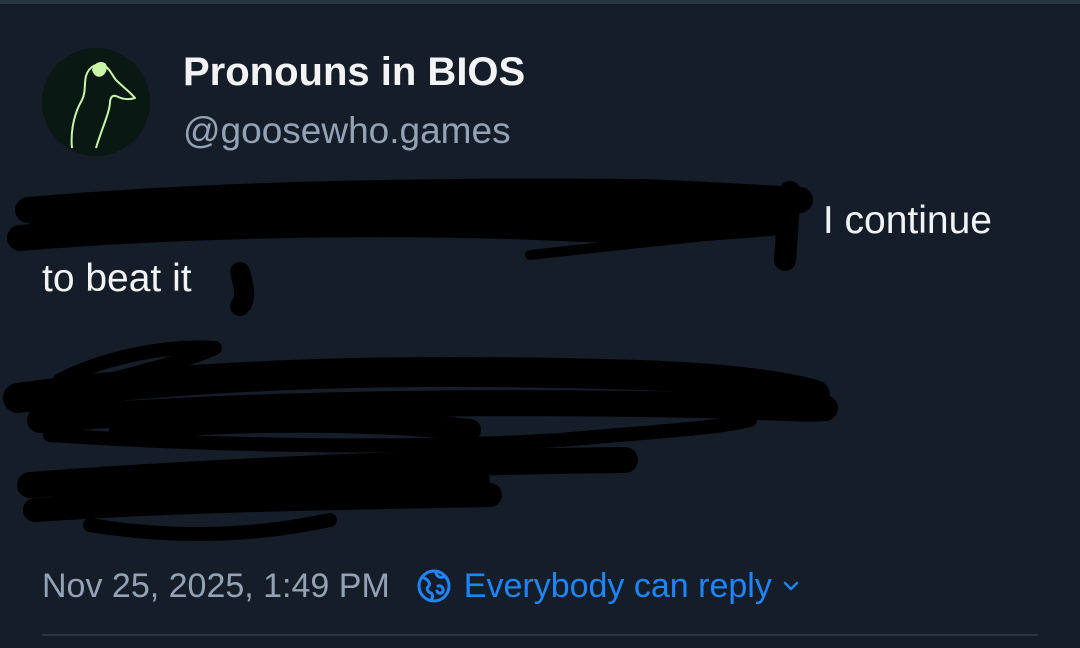 This screenshot has width=1080, height=648. What do you see at coordinates (347, 131) in the screenshot?
I see `author-handle: @goosewho.games` at bounding box center [347, 131].